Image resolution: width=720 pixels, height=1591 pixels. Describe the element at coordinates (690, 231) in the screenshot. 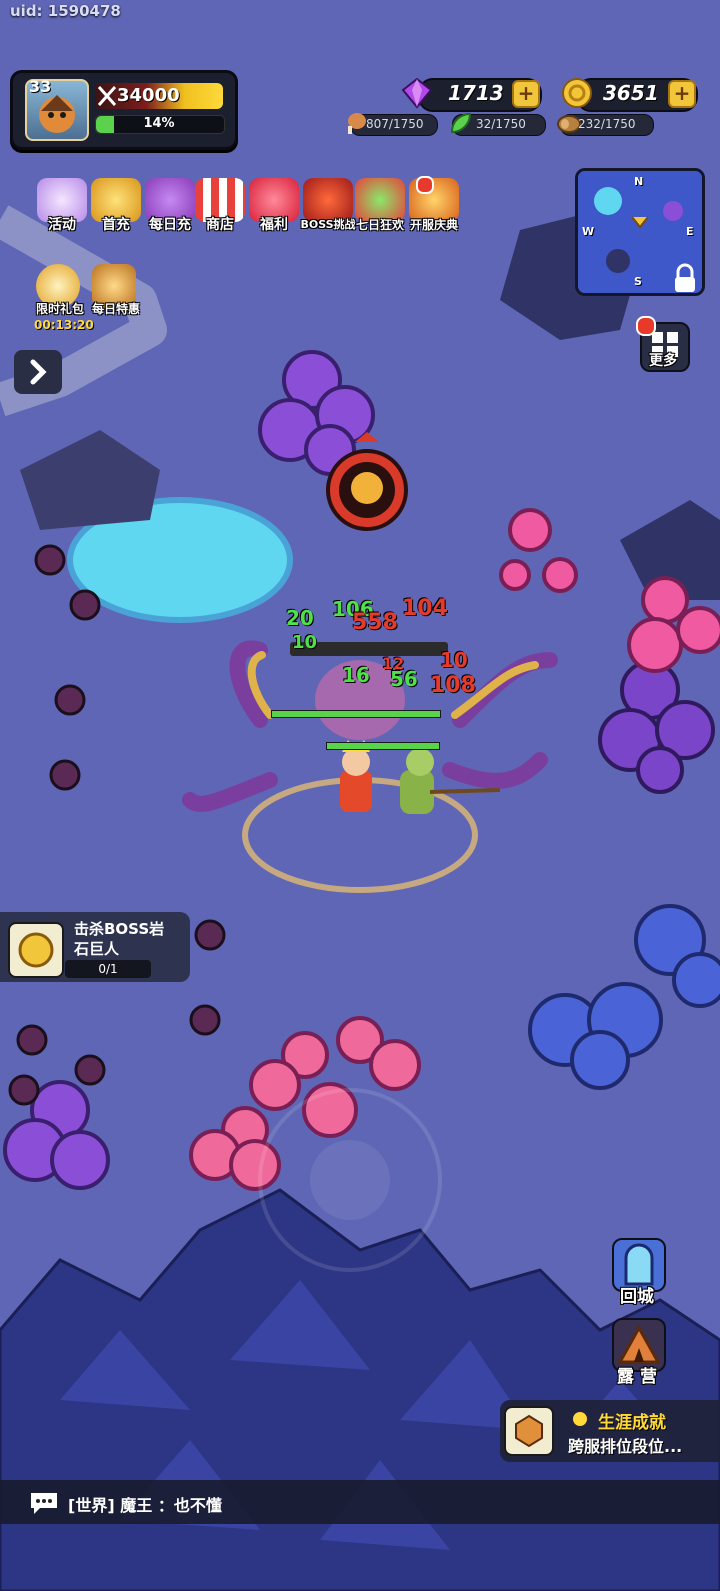

I see `compass-east: E` at that location.